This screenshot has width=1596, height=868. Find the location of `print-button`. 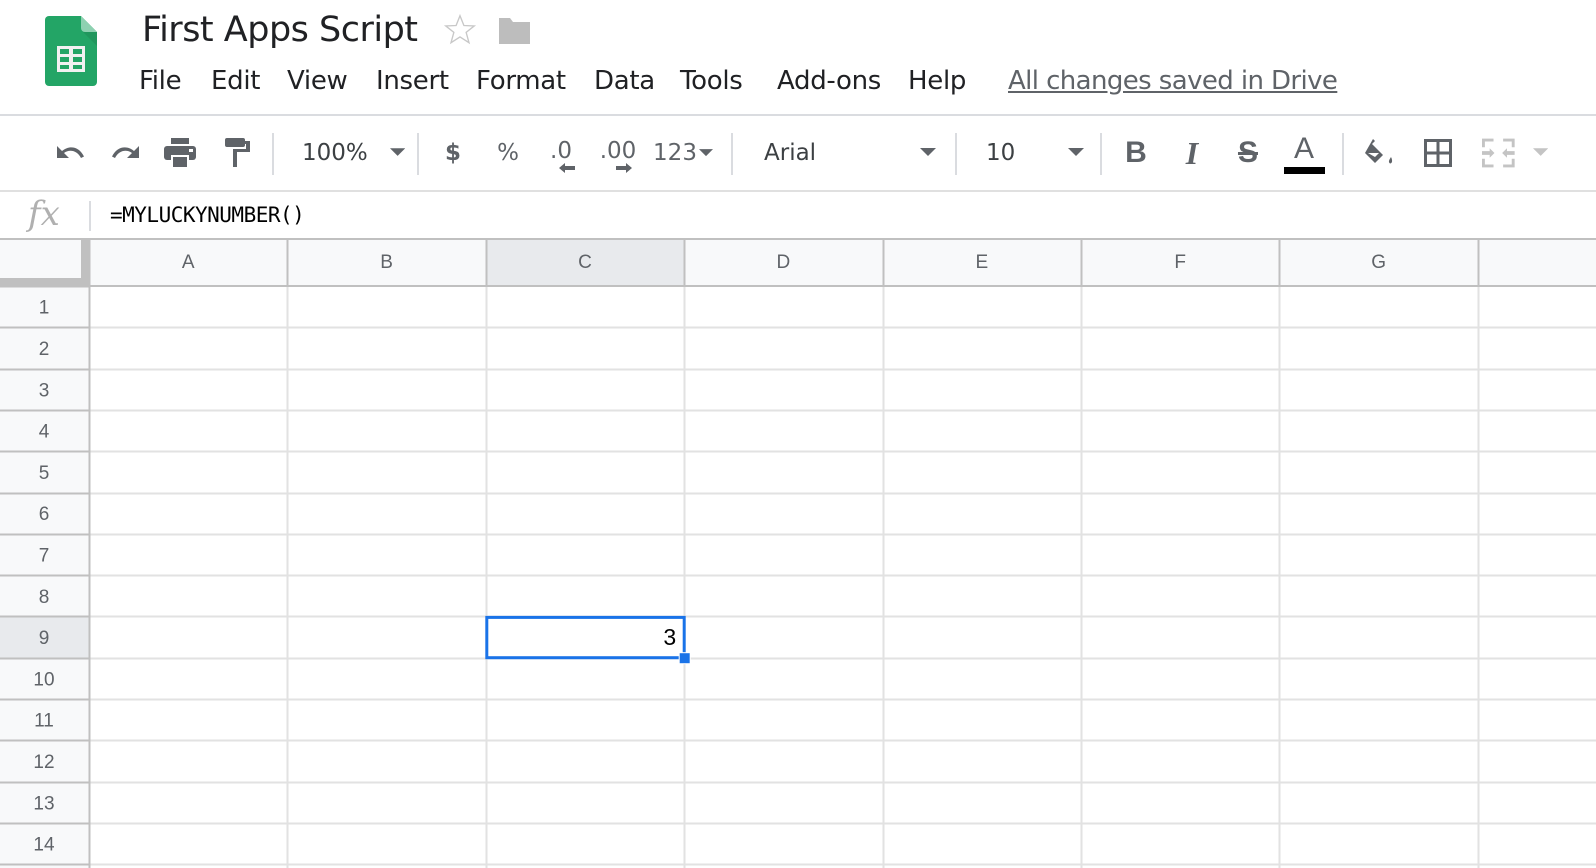

print-button is located at coordinates (180, 153).